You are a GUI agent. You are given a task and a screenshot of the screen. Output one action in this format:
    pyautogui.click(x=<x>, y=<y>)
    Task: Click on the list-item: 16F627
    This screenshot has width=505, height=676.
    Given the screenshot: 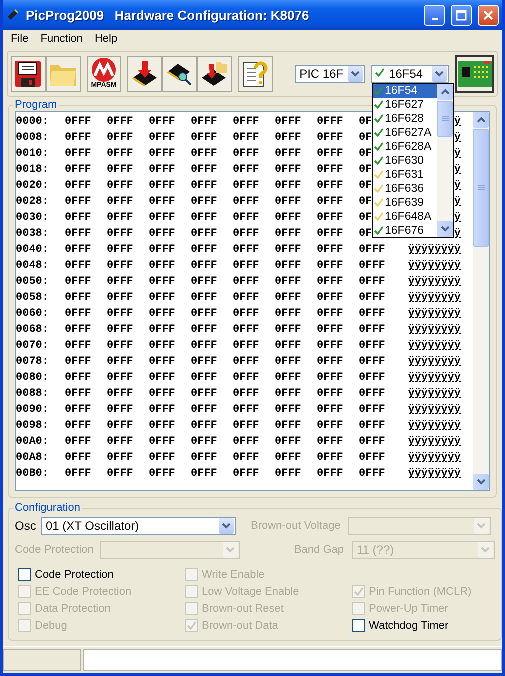 What is the action you would take?
    pyautogui.click(x=405, y=105)
    